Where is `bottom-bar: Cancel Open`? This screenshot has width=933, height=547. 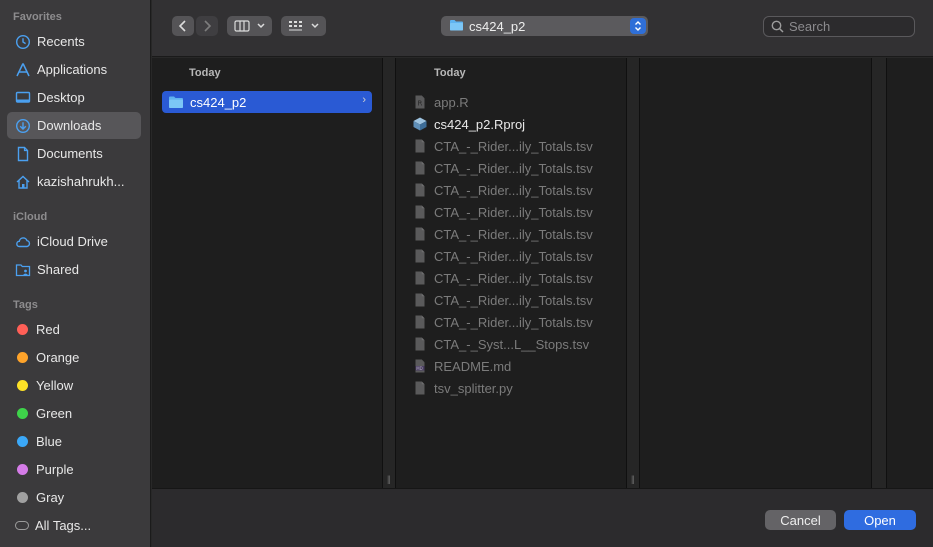
bottom-bar: Cancel Open is located at coordinates (542, 517).